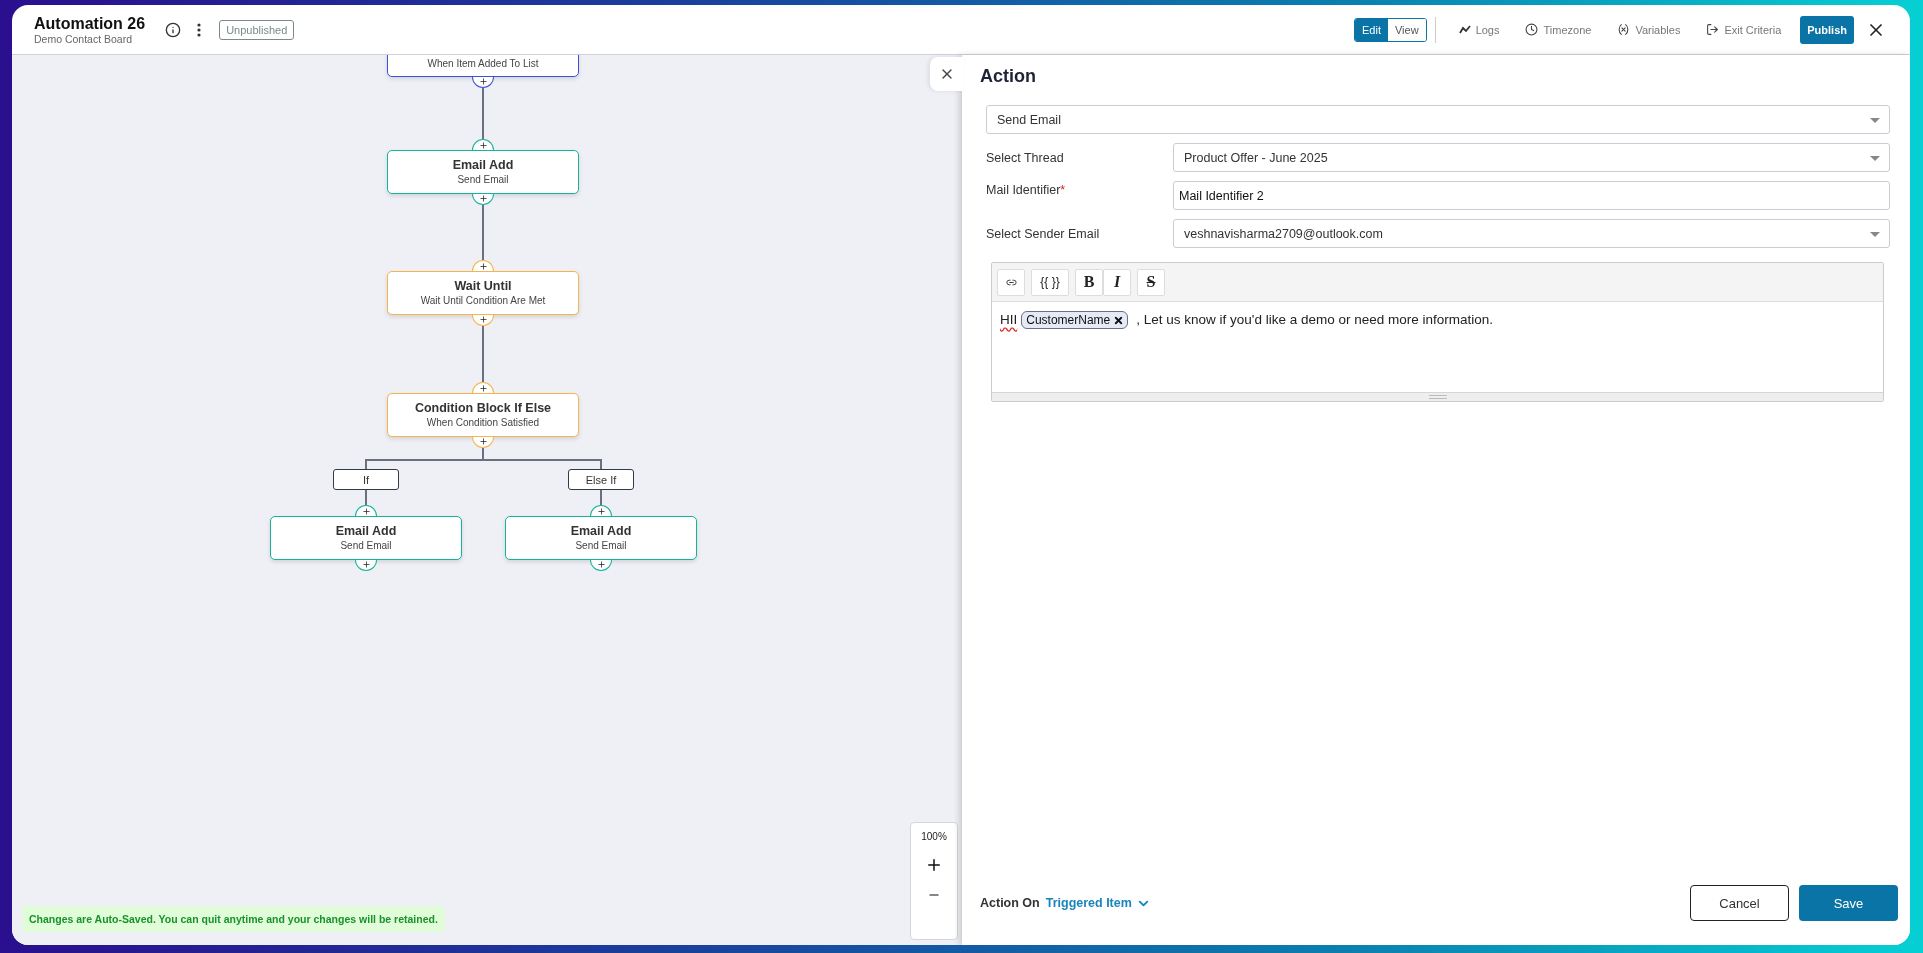  Describe the element at coordinates (601, 479) in the screenshot. I see `branch-label: Else If` at that location.